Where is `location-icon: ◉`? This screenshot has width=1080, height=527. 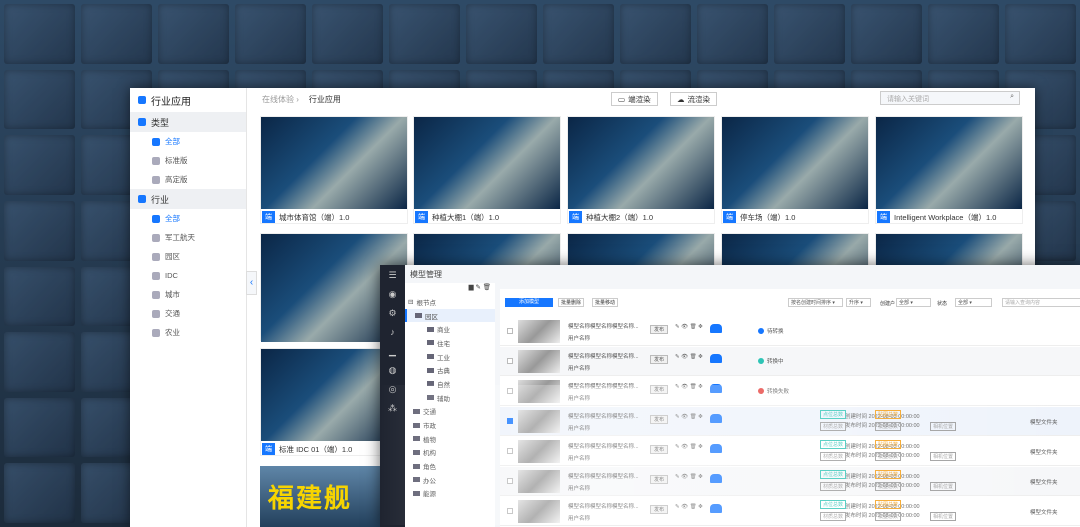
location-icon: ◉ is located at coordinates (393, 296).